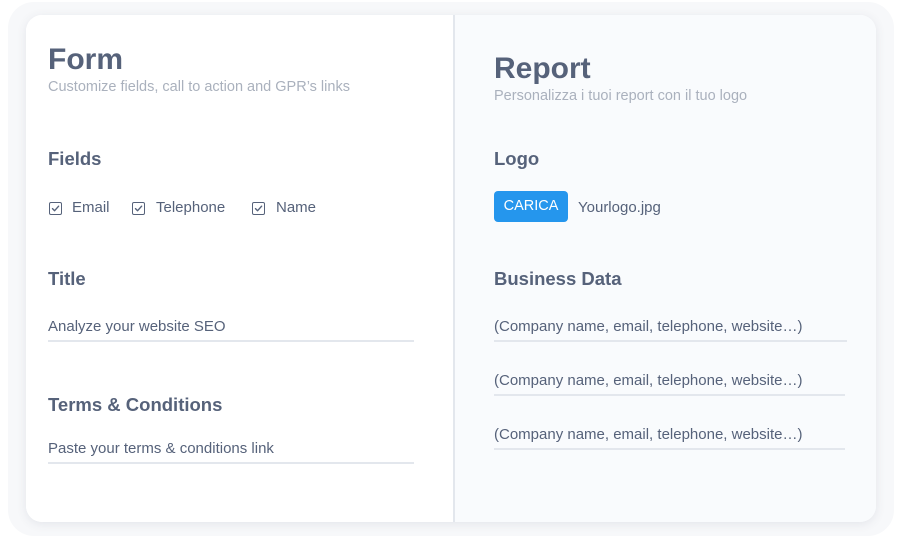  I want to click on terms-input-value: Paste your terms & conditions link, so click(161, 448).